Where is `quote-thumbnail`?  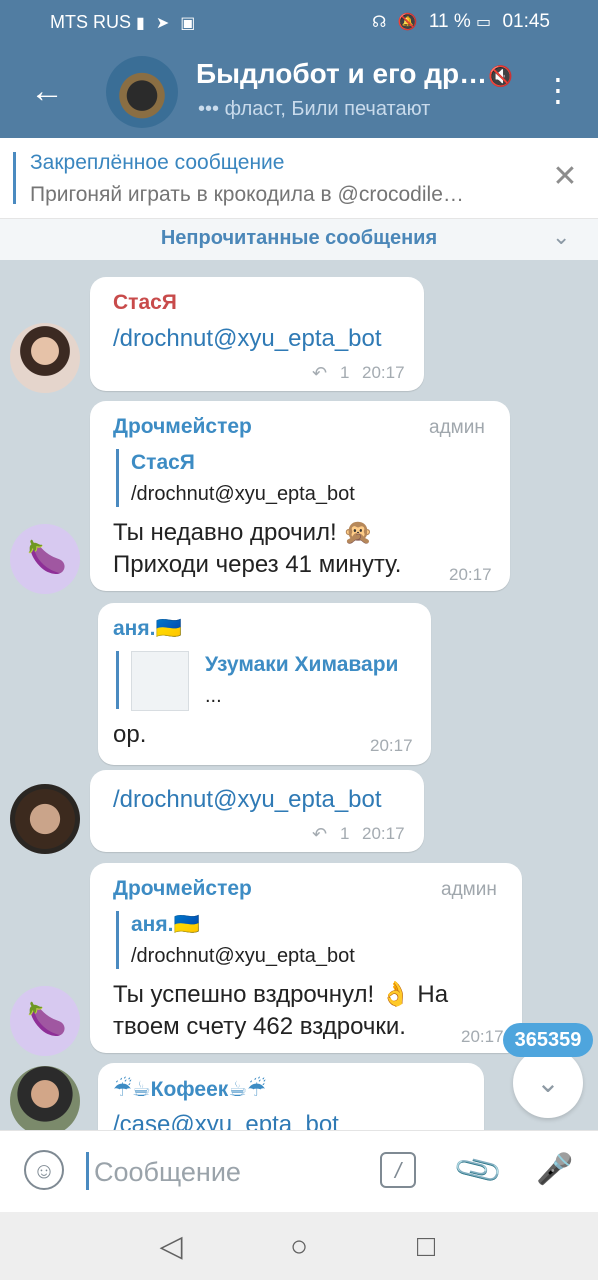
quote-thumbnail is located at coordinates (160, 681).